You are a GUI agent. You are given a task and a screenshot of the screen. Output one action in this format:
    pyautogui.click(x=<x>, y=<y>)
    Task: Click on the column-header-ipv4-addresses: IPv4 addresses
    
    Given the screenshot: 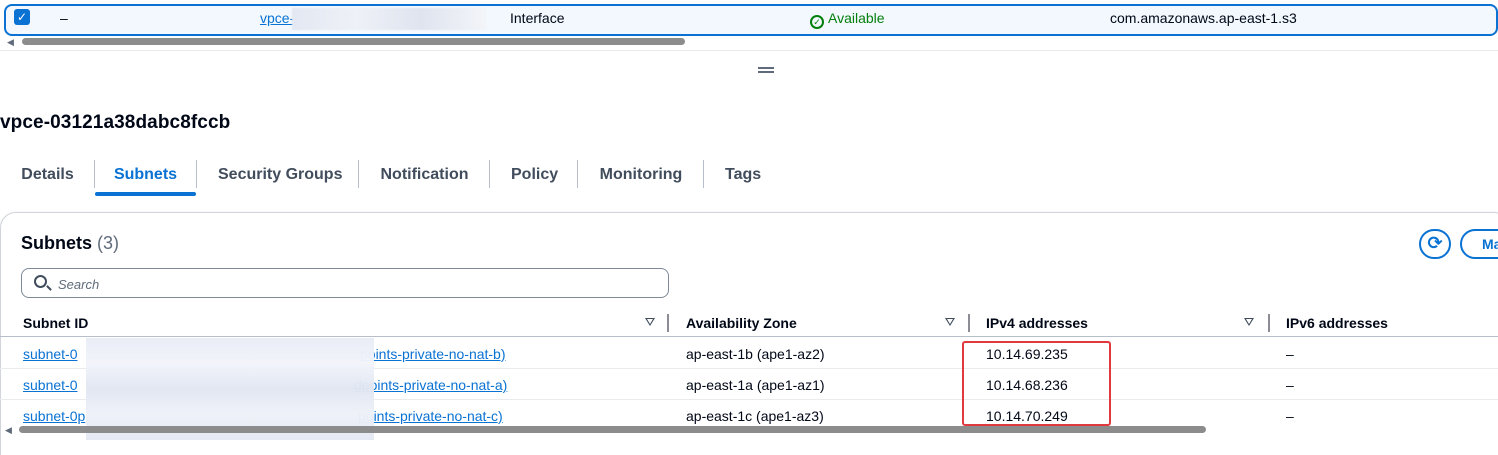 What is the action you would take?
    pyautogui.click(x=1037, y=323)
    